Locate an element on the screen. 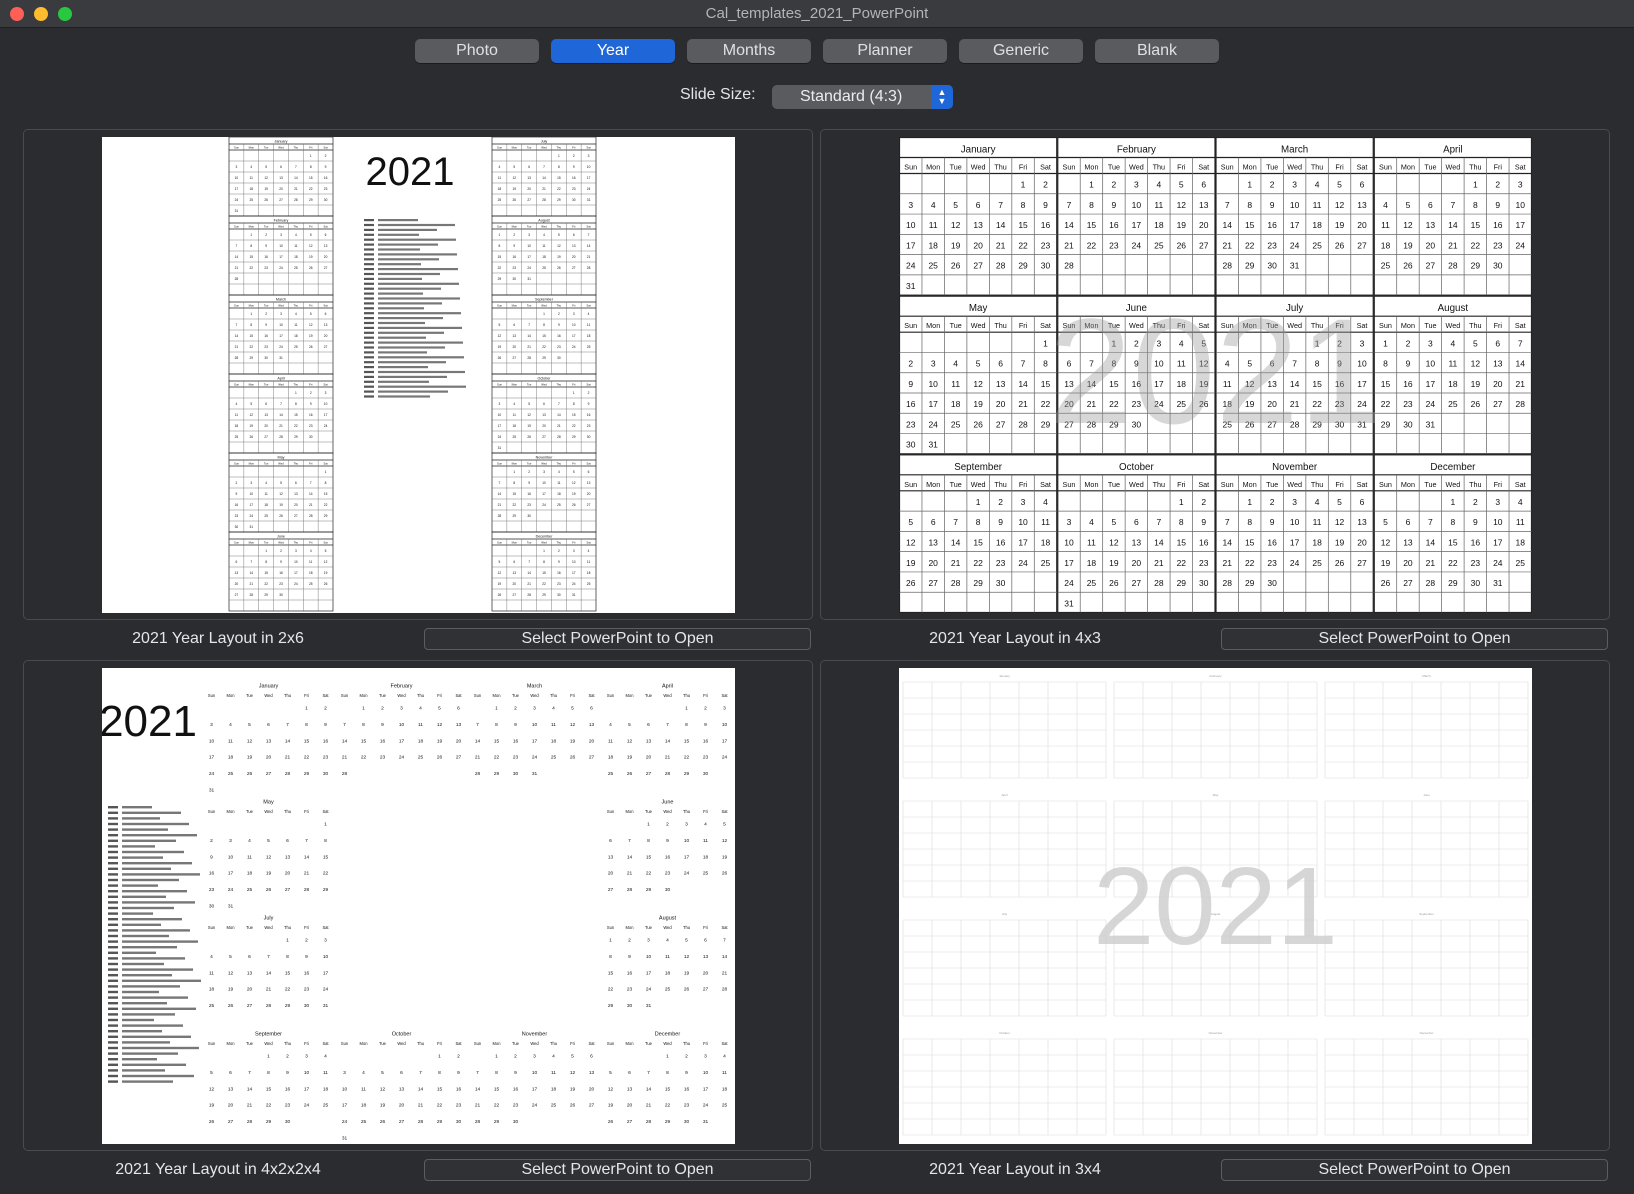 This screenshot has height=1194, width=1634. svg-text: 20 is located at coordinates (269, 758).